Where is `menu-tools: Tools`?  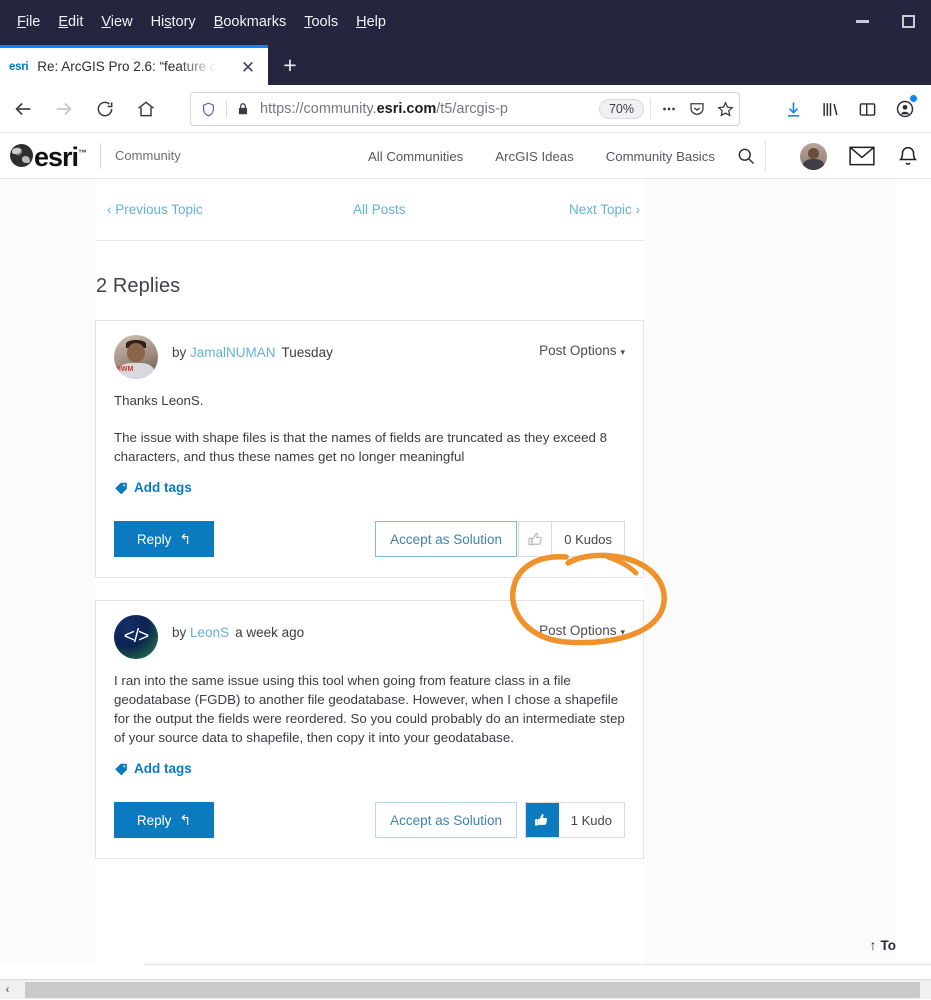
menu-tools: Tools is located at coordinates (321, 22).